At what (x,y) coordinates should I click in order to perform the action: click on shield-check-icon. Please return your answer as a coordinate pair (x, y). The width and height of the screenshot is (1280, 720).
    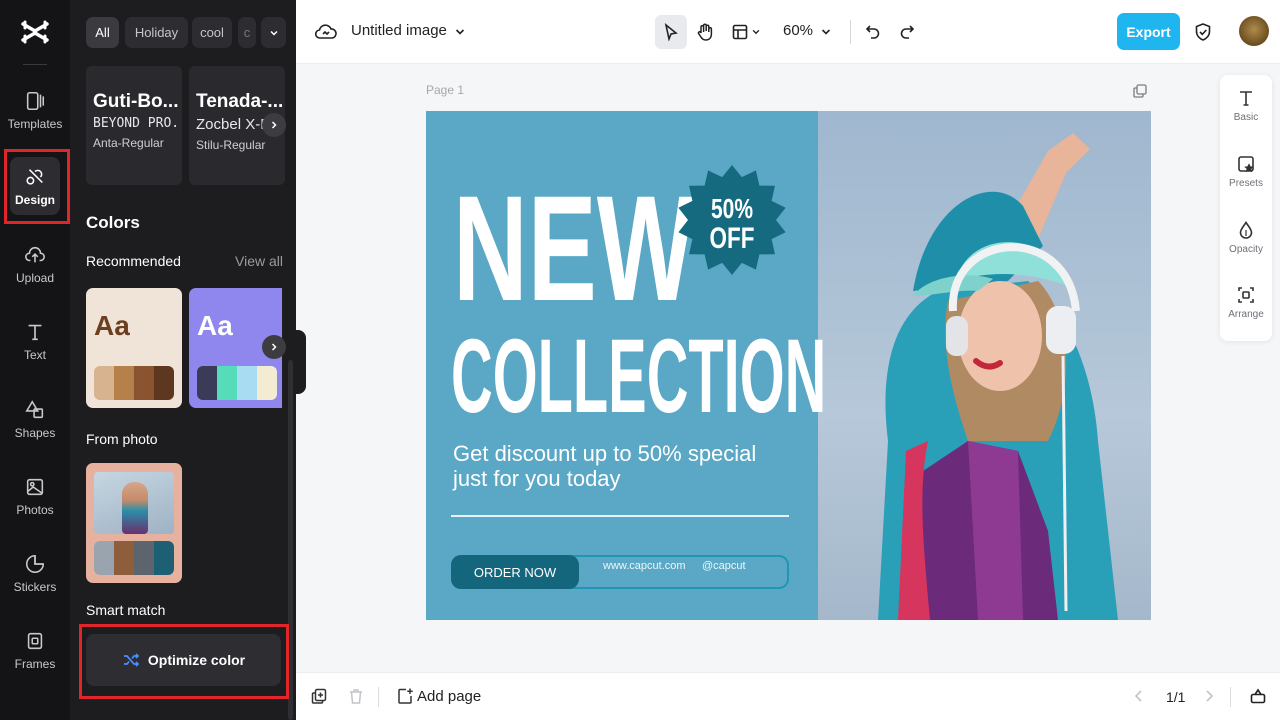
    Looking at the image, I should click on (1203, 32).